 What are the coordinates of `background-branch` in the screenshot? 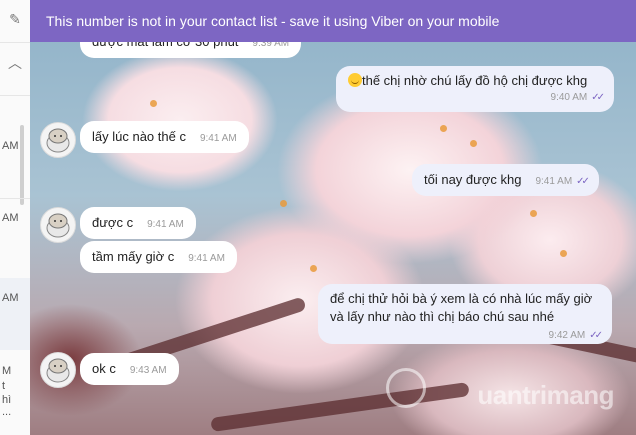 It's located at (340, 407).